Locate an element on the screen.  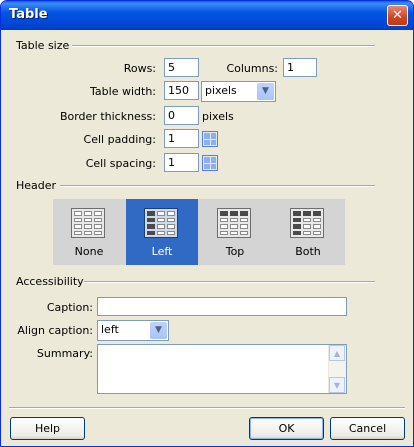
columns-input: 1 is located at coordinates (300, 67).